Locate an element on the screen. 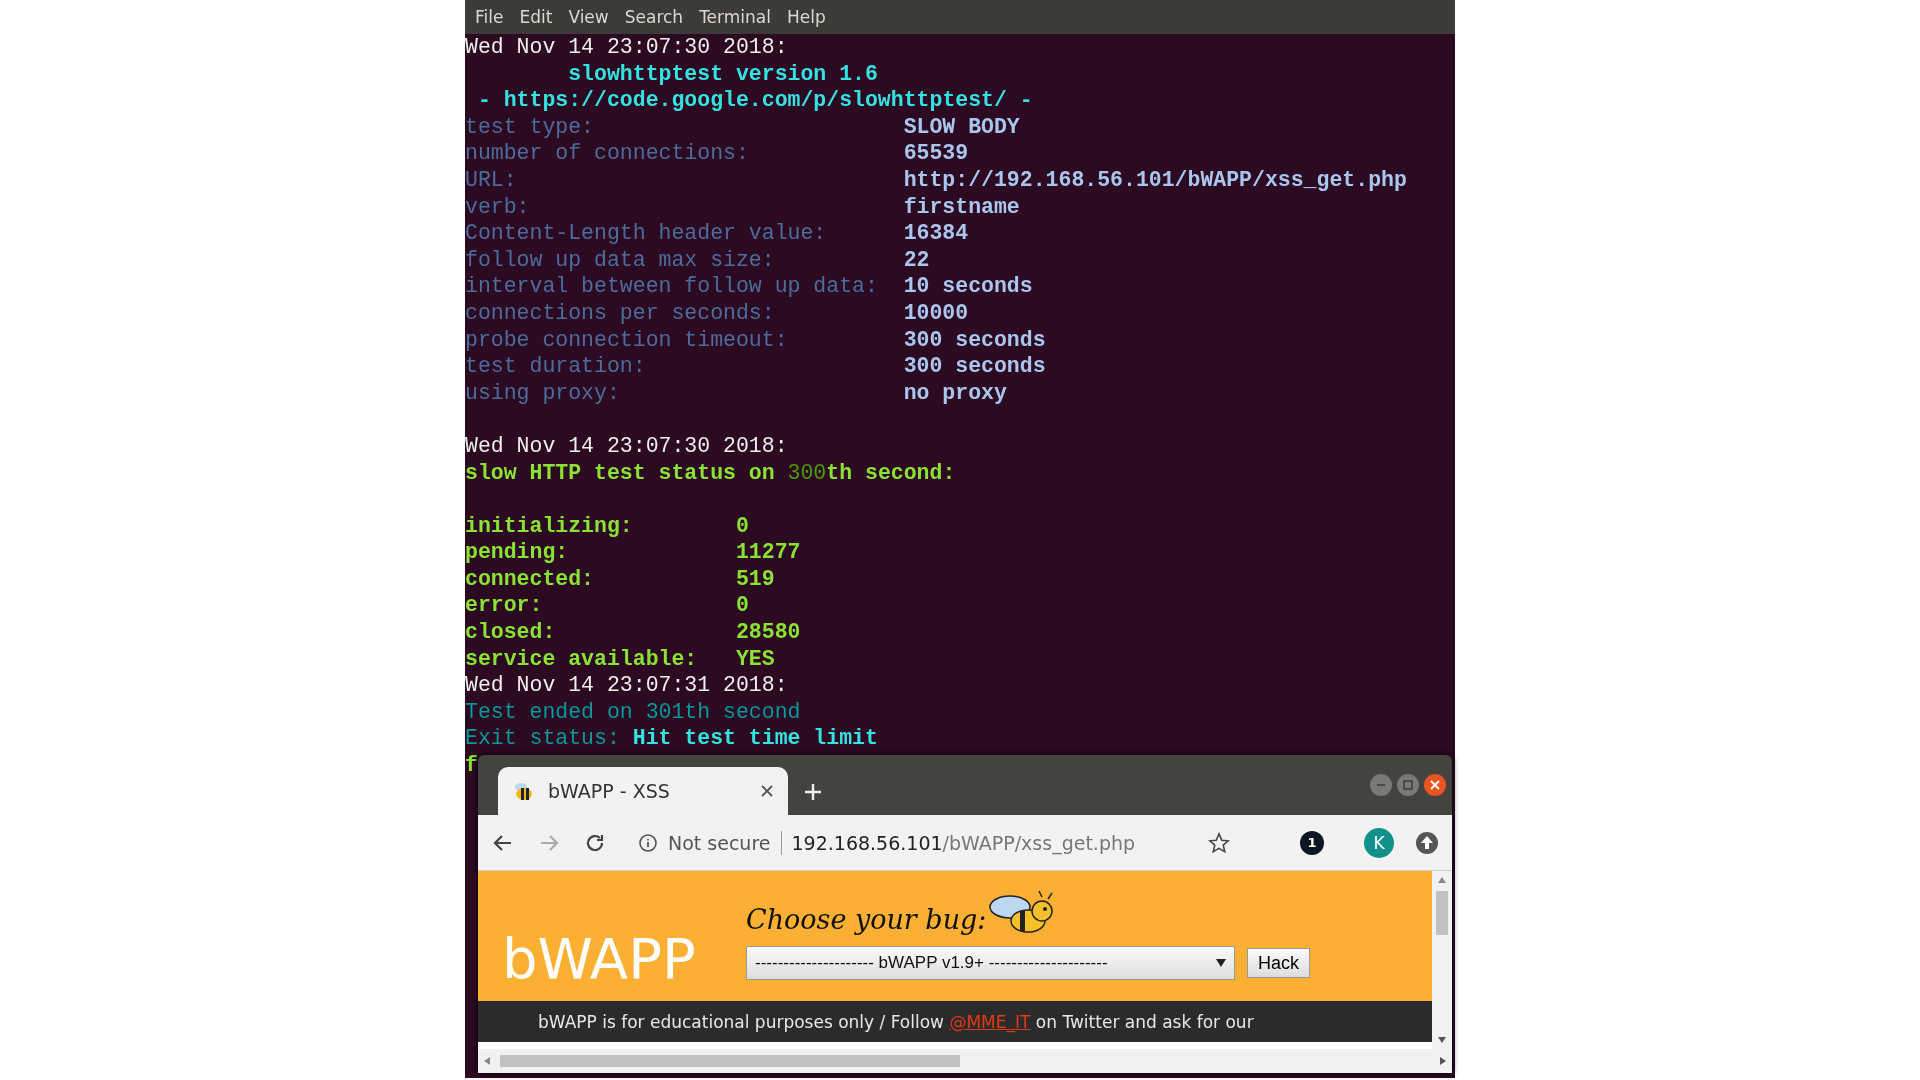 The height and width of the screenshot is (1080, 1920). site-logo: bWAPP is located at coordinates (599, 959).